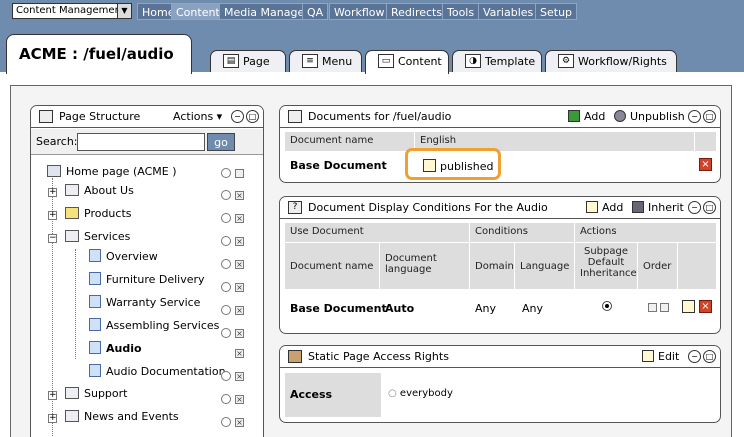 This screenshot has width=744, height=437. What do you see at coordinates (607, 306) in the screenshot?
I see `inheritance-radio` at bounding box center [607, 306].